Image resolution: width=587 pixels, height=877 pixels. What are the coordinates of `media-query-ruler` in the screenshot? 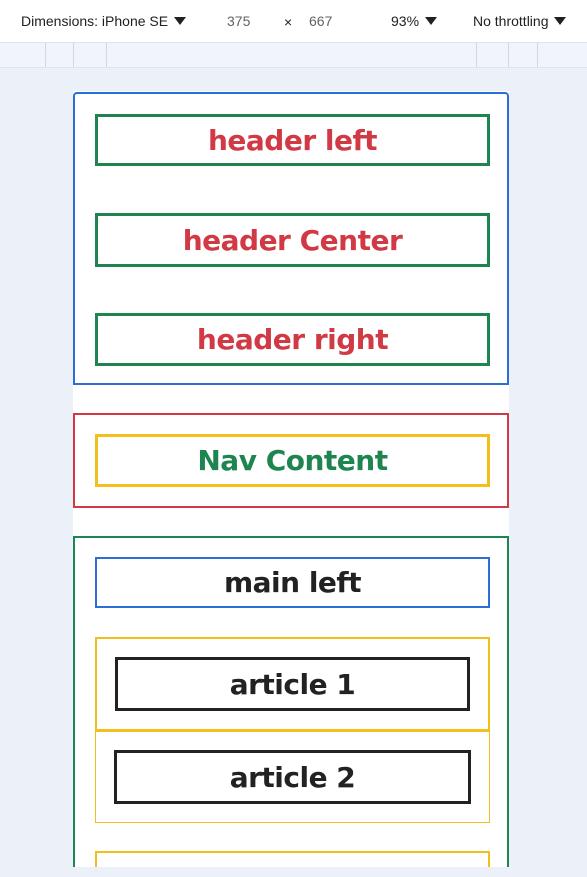 It's located at (293, 55).